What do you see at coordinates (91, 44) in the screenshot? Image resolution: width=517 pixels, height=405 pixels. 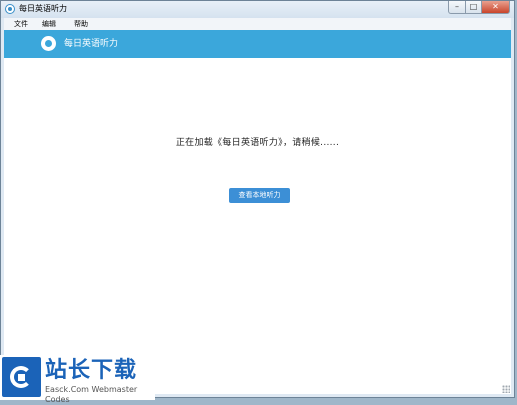 I see `header-title: 每日英语听力` at bounding box center [91, 44].